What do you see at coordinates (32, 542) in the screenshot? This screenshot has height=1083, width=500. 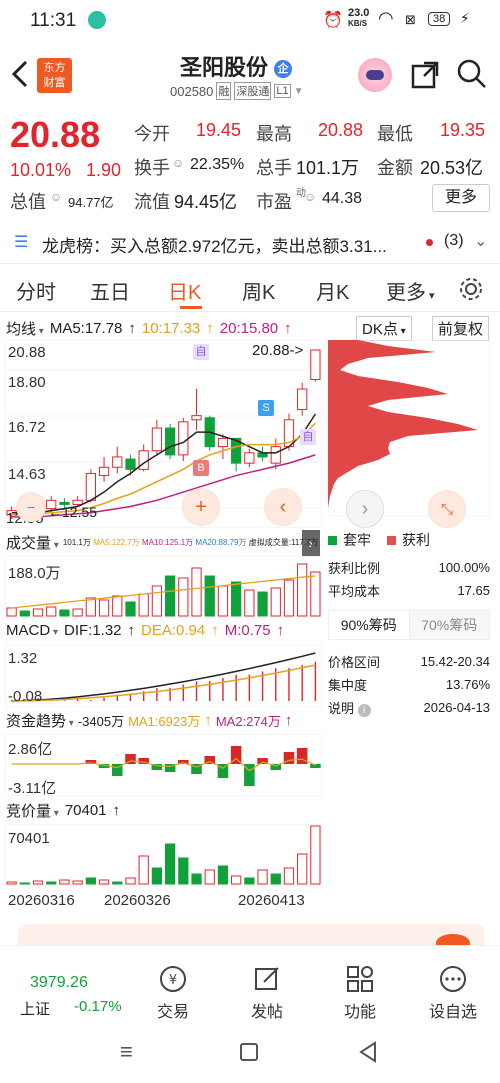 I see `volume-selector: 成交量 ▾` at bounding box center [32, 542].